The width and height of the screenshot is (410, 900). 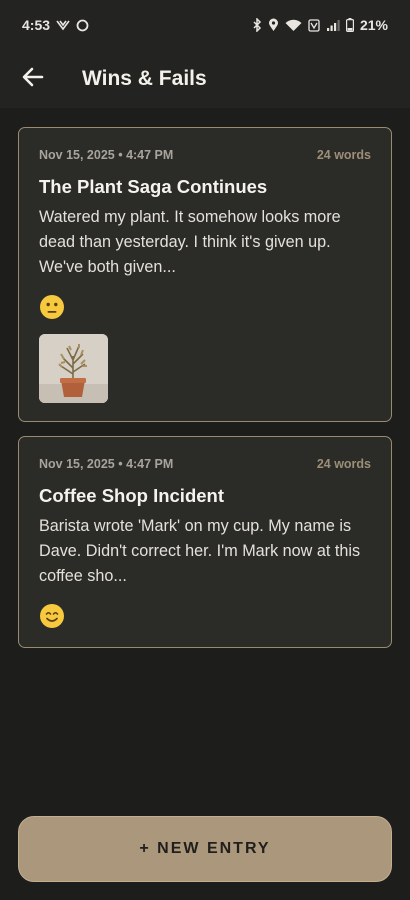 I want to click on wifi-icon, so click(x=293, y=25).